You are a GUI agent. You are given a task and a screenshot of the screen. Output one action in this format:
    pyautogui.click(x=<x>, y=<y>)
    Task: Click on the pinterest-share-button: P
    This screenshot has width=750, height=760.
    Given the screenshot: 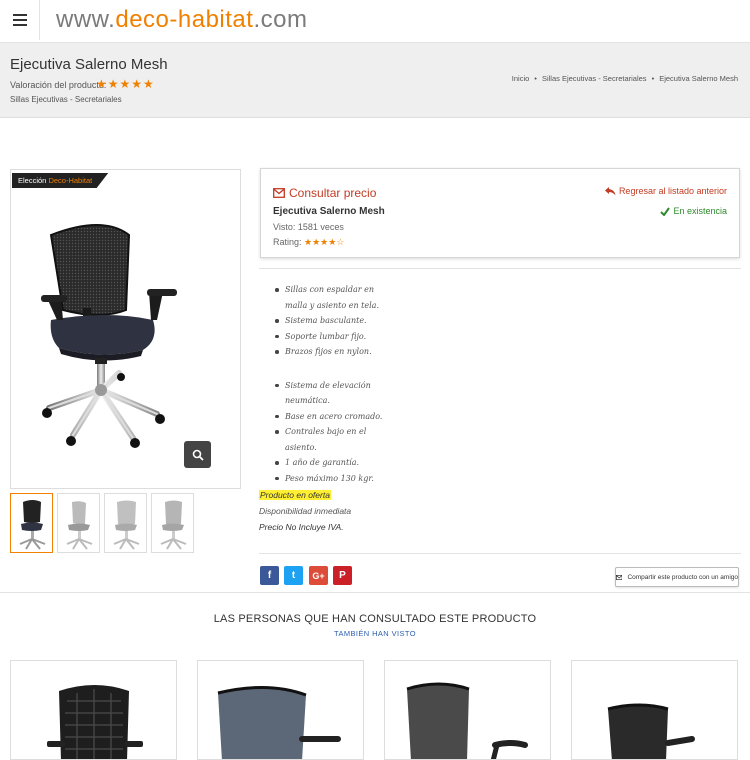 What is the action you would take?
    pyautogui.click(x=342, y=575)
    